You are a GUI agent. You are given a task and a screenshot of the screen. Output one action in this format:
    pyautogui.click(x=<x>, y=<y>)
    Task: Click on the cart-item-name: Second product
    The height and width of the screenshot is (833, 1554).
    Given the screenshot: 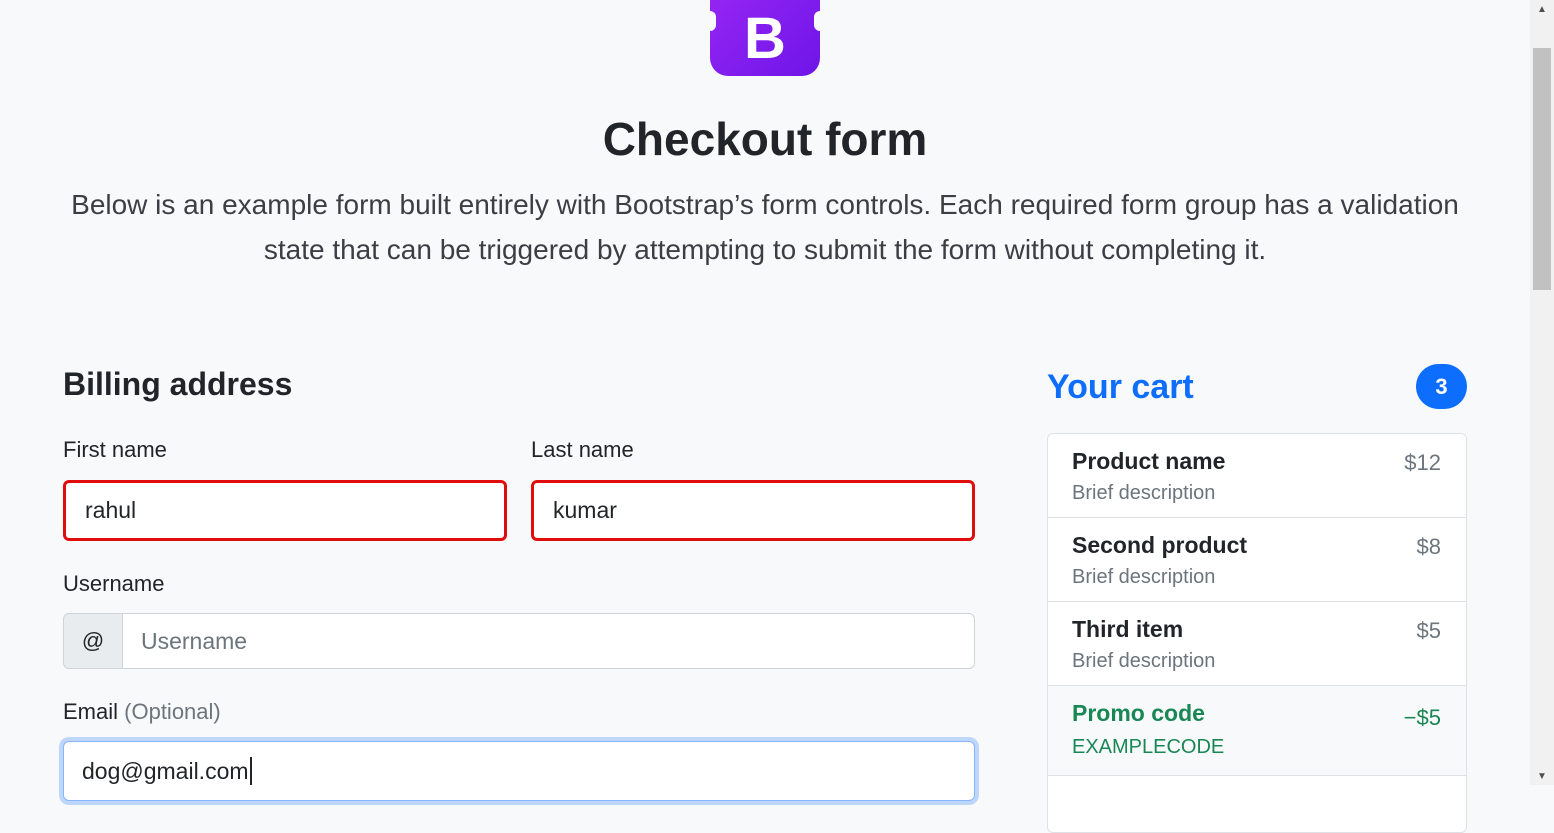 What is the action you would take?
    pyautogui.click(x=1160, y=545)
    